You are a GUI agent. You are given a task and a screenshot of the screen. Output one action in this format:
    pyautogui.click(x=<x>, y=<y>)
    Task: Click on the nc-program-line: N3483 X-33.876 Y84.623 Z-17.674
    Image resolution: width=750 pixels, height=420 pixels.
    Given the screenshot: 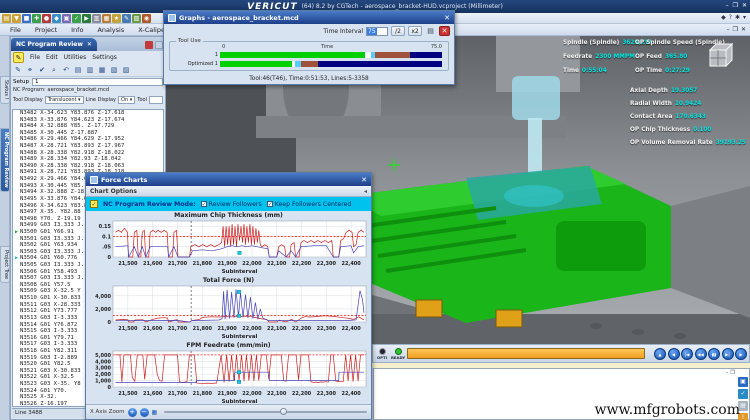 What is the action you would take?
    pyautogui.click(x=88, y=120)
    